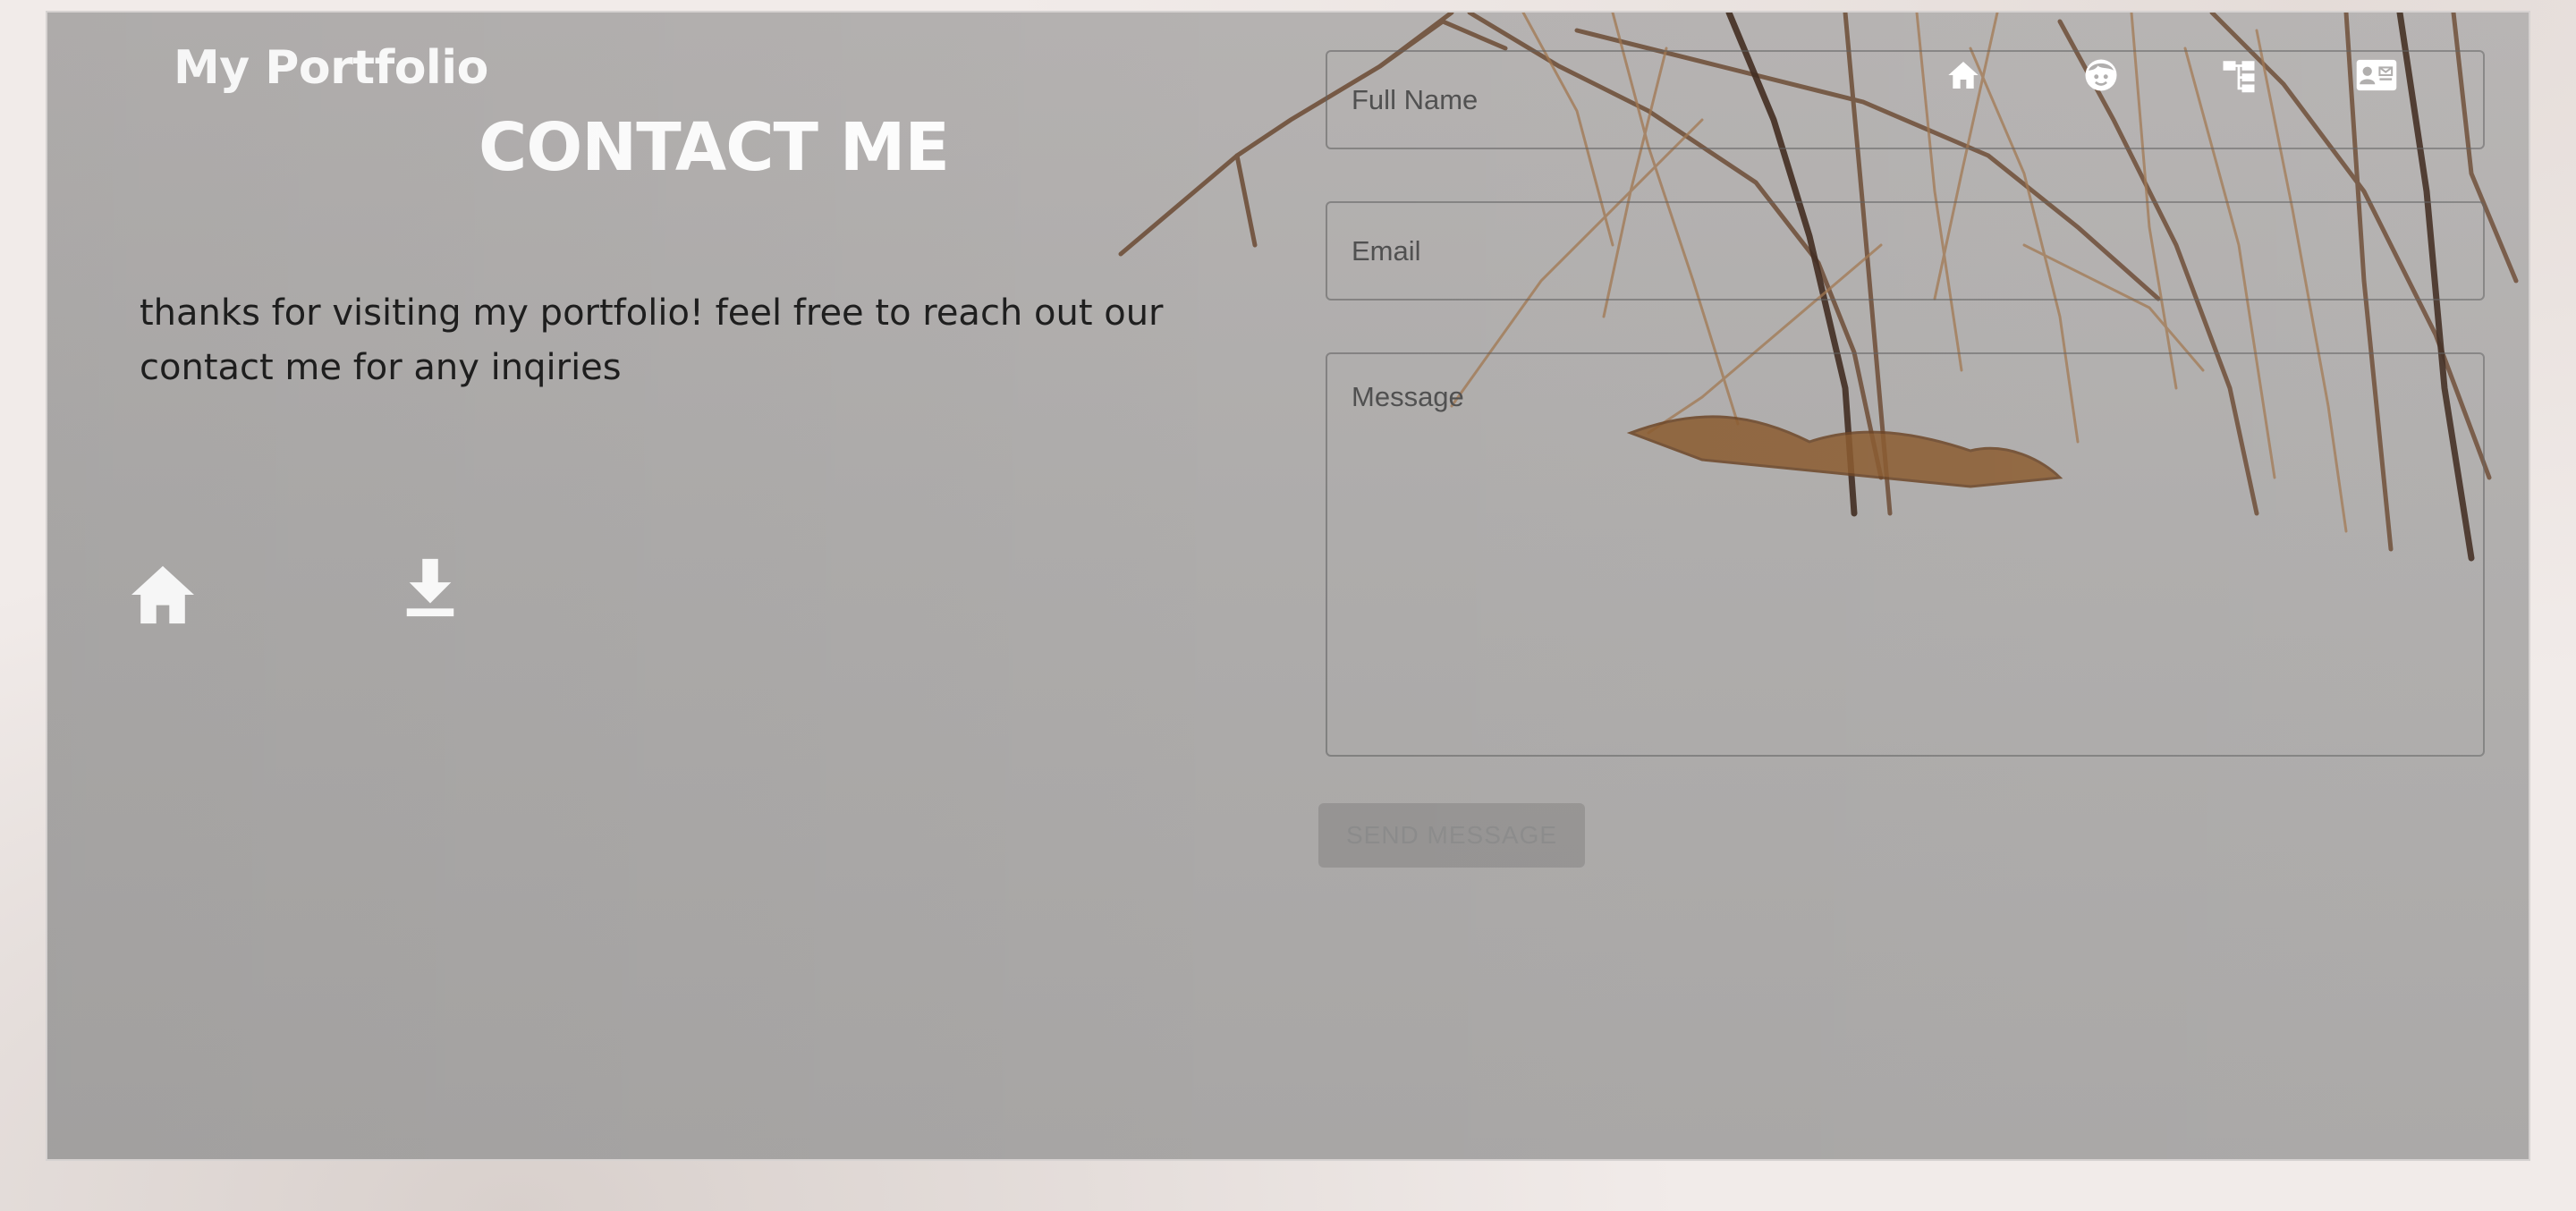 Image resolution: width=2576 pixels, height=1211 pixels. I want to click on download-icon, so click(430, 587).